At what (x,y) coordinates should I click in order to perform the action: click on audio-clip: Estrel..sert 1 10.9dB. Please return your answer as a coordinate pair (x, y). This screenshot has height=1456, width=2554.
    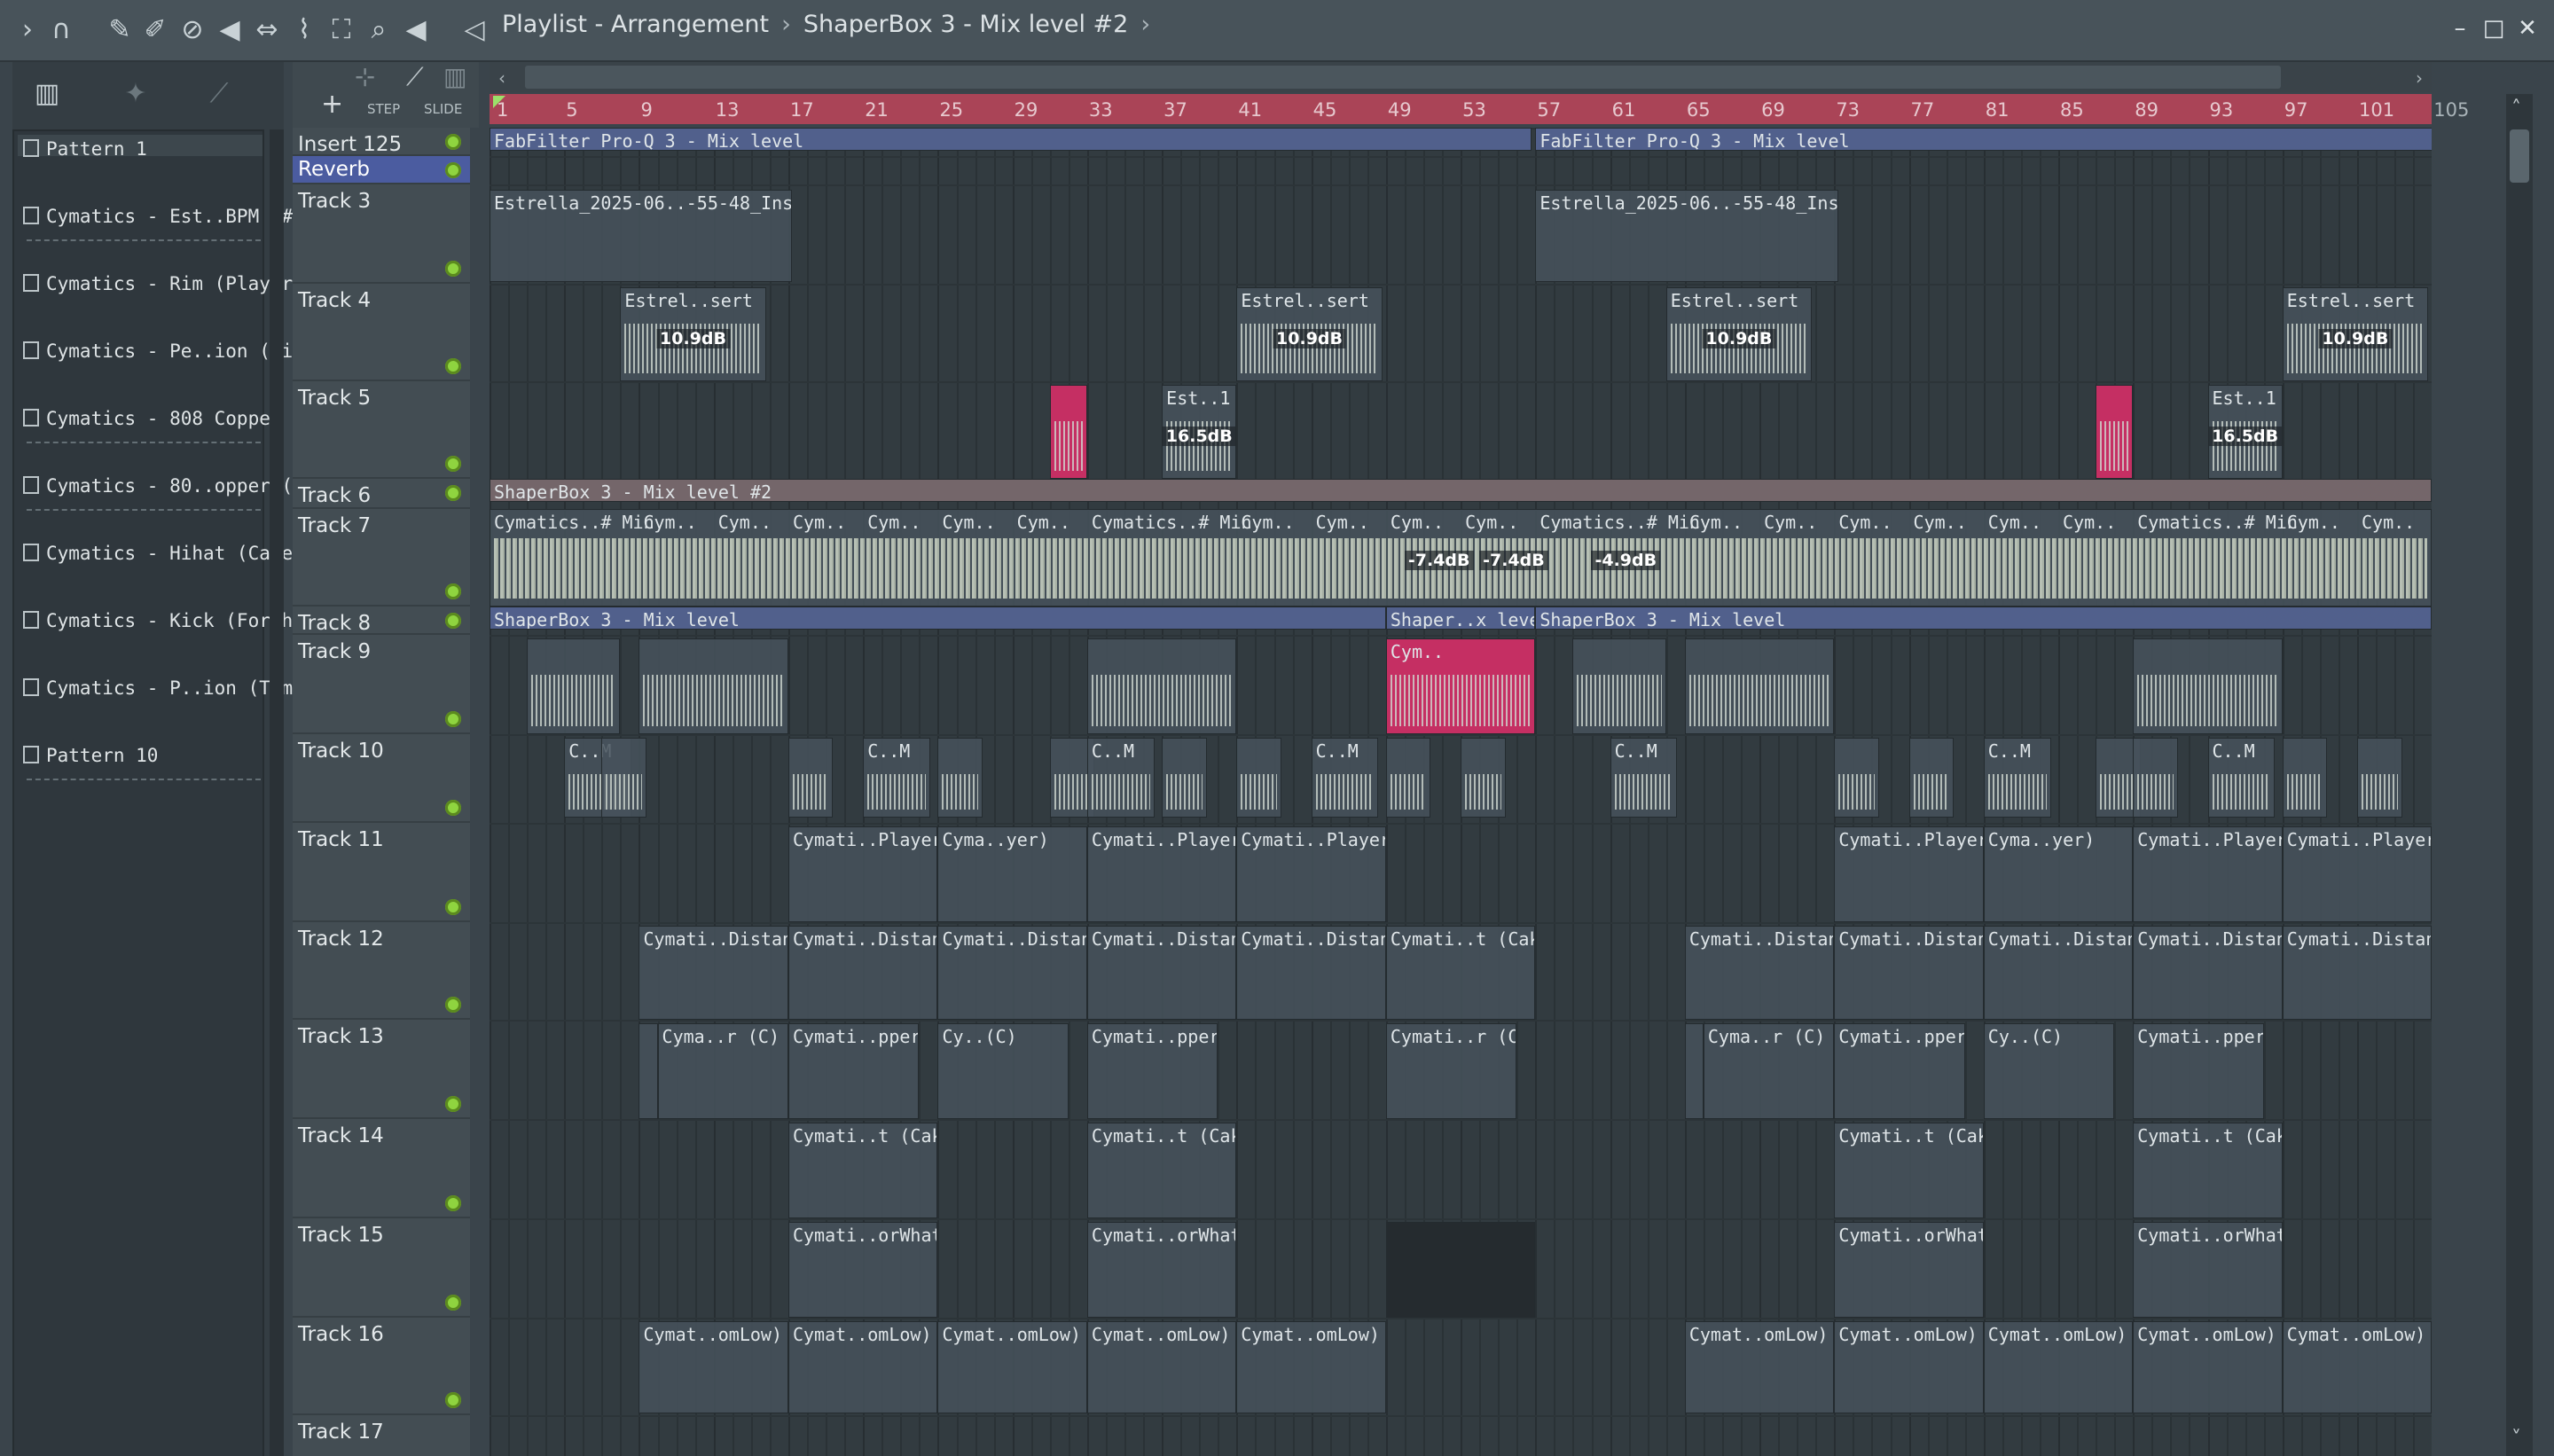
    Looking at the image, I should click on (693, 334).